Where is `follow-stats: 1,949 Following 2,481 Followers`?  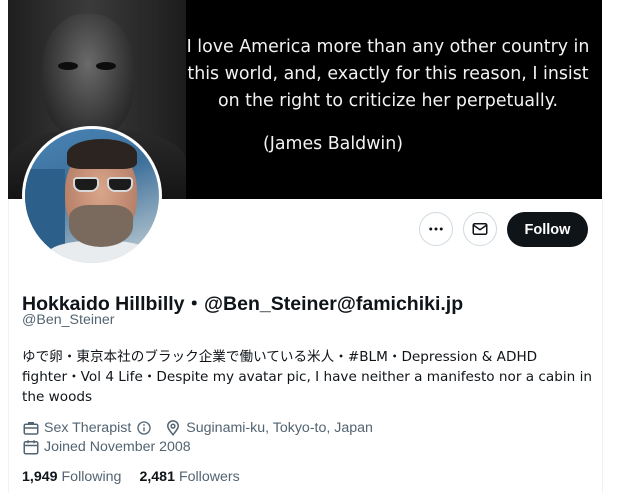 follow-stats: 1,949 Following 2,481 Followers is located at coordinates (140, 477).